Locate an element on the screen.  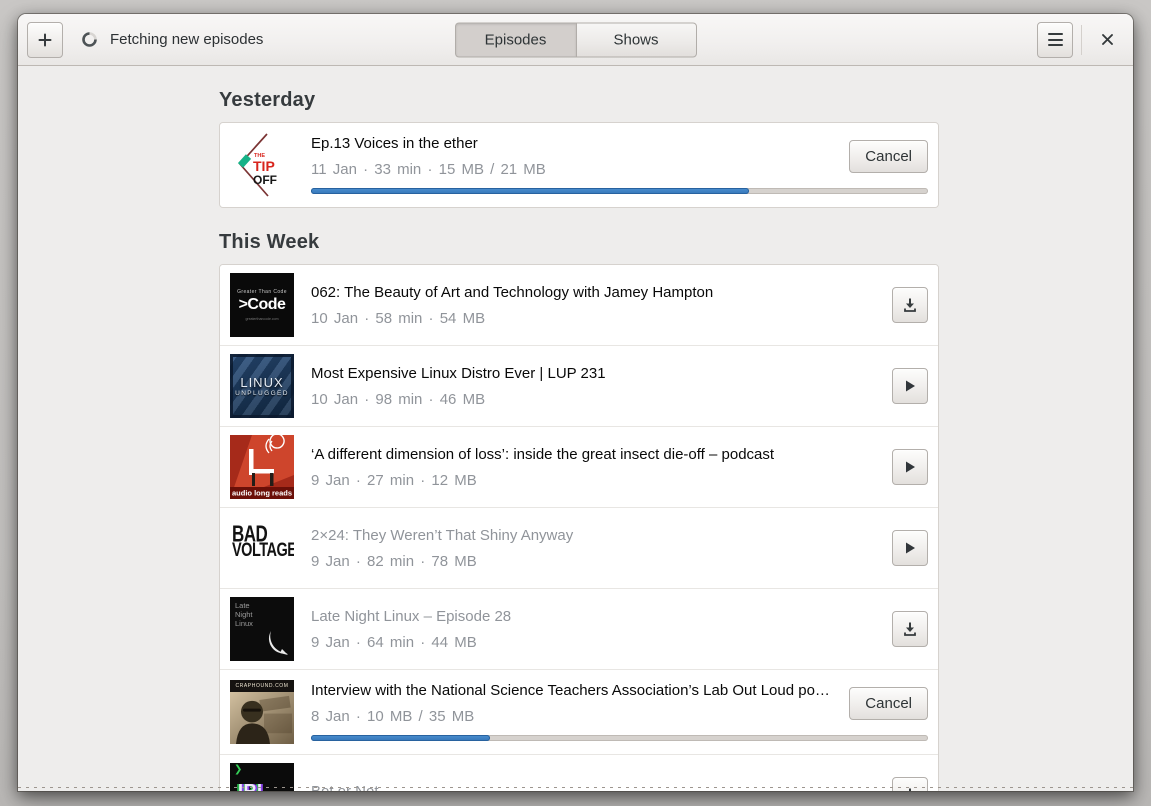
add-podcast-button is located at coordinates (45, 39).